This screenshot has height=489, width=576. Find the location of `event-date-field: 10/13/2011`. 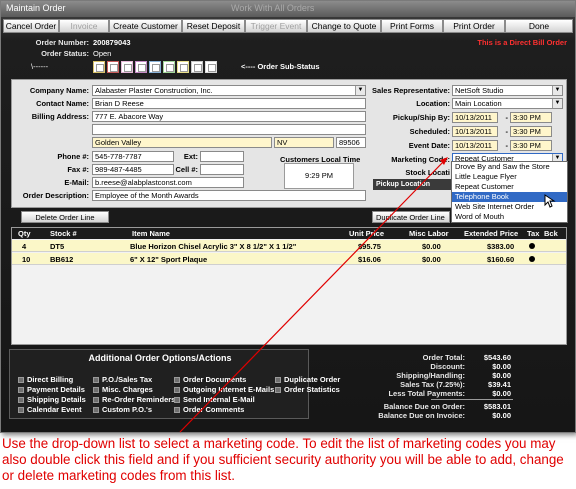

event-date-field: 10/13/2011 is located at coordinates (475, 145).